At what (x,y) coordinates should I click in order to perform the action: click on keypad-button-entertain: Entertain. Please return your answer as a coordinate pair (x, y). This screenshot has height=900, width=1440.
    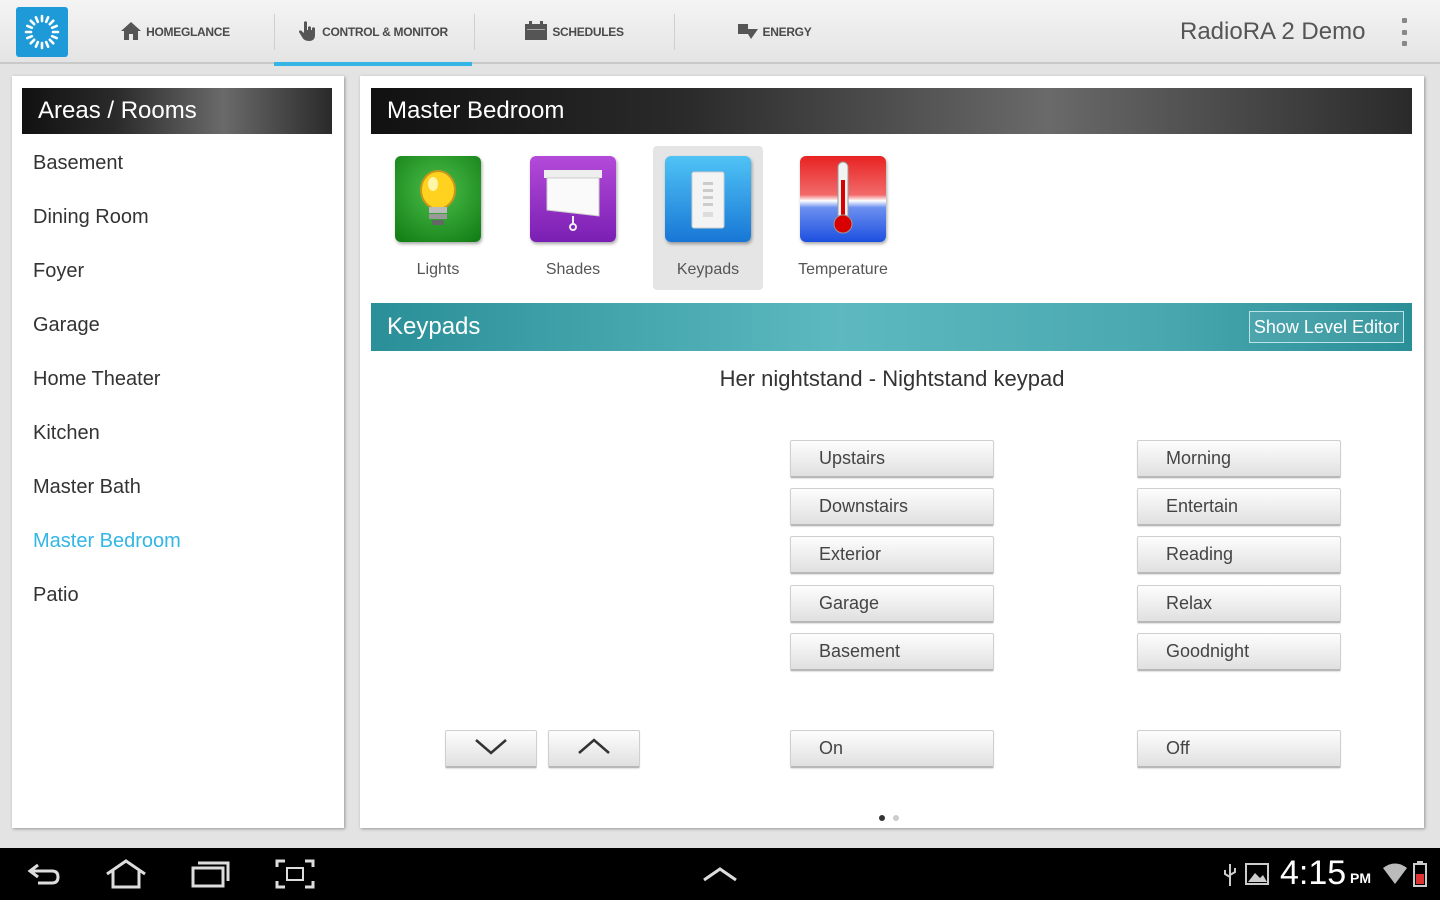
    Looking at the image, I should click on (1239, 507).